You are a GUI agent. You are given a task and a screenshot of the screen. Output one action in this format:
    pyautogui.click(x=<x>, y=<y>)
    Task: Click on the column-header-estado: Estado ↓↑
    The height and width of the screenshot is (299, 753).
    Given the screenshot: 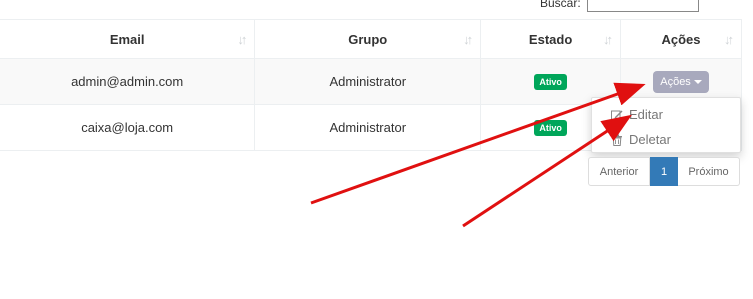 What is the action you would take?
    pyautogui.click(x=551, y=39)
    